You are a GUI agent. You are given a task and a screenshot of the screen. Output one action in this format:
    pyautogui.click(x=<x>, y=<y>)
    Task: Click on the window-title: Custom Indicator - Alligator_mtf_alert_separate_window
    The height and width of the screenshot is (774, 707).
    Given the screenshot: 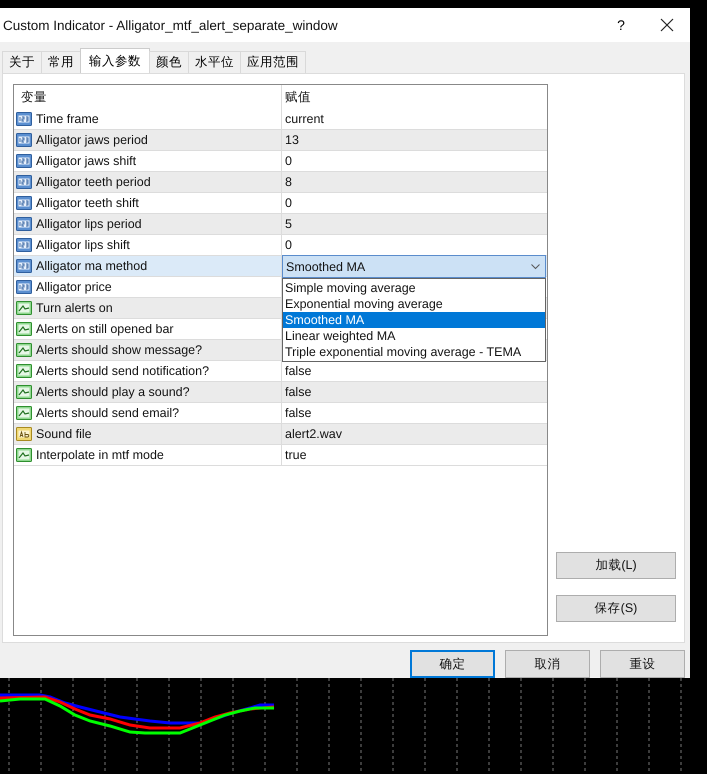 What is the action you would take?
    pyautogui.click(x=170, y=25)
    